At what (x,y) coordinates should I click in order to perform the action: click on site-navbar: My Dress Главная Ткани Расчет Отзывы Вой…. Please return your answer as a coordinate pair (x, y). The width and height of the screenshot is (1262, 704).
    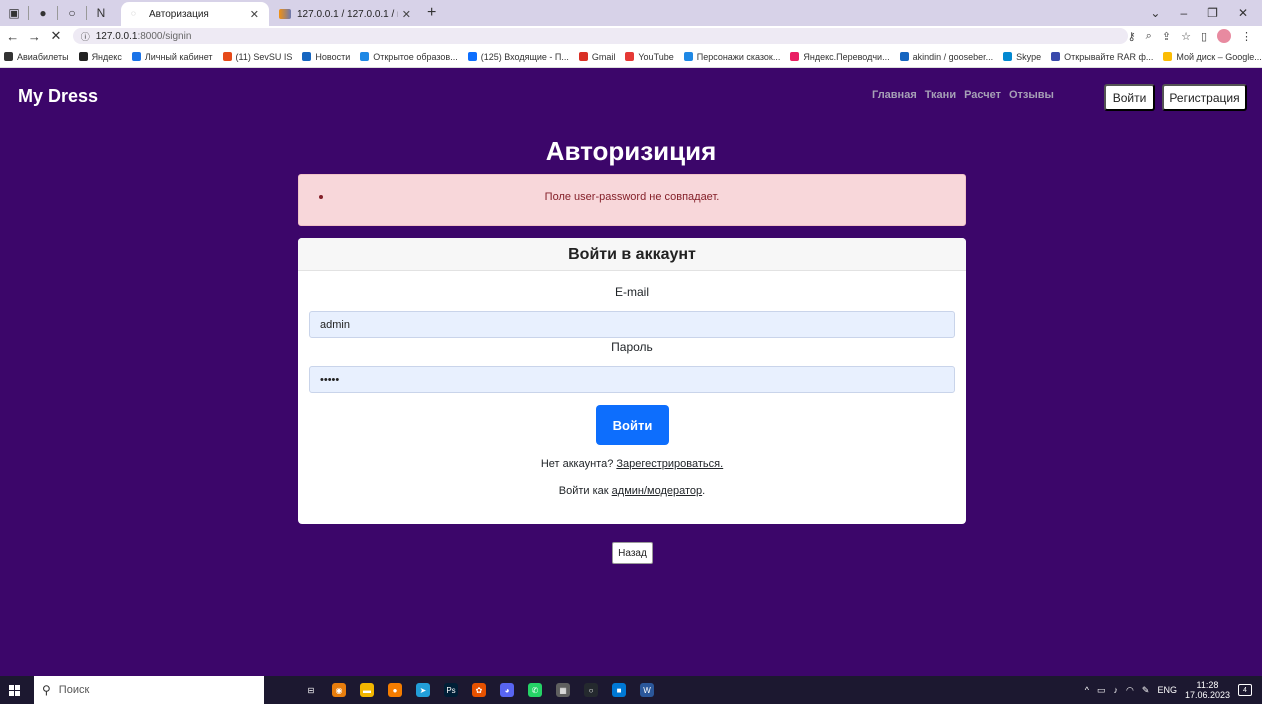
    Looking at the image, I should click on (631, 97).